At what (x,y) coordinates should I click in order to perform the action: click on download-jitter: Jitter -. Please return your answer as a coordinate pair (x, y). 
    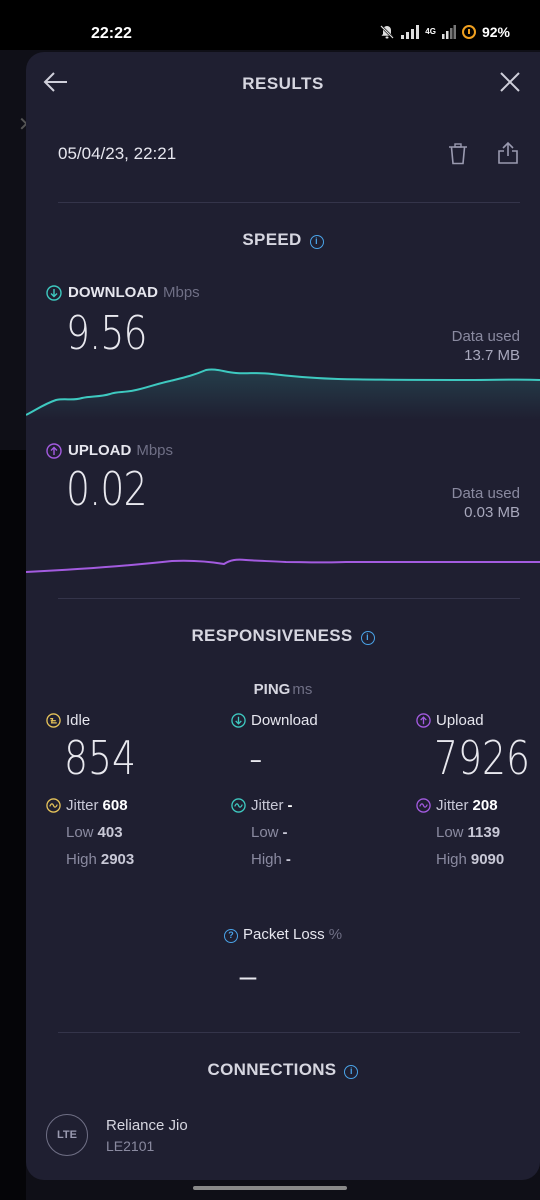
    Looking at the image, I should click on (274, 805).